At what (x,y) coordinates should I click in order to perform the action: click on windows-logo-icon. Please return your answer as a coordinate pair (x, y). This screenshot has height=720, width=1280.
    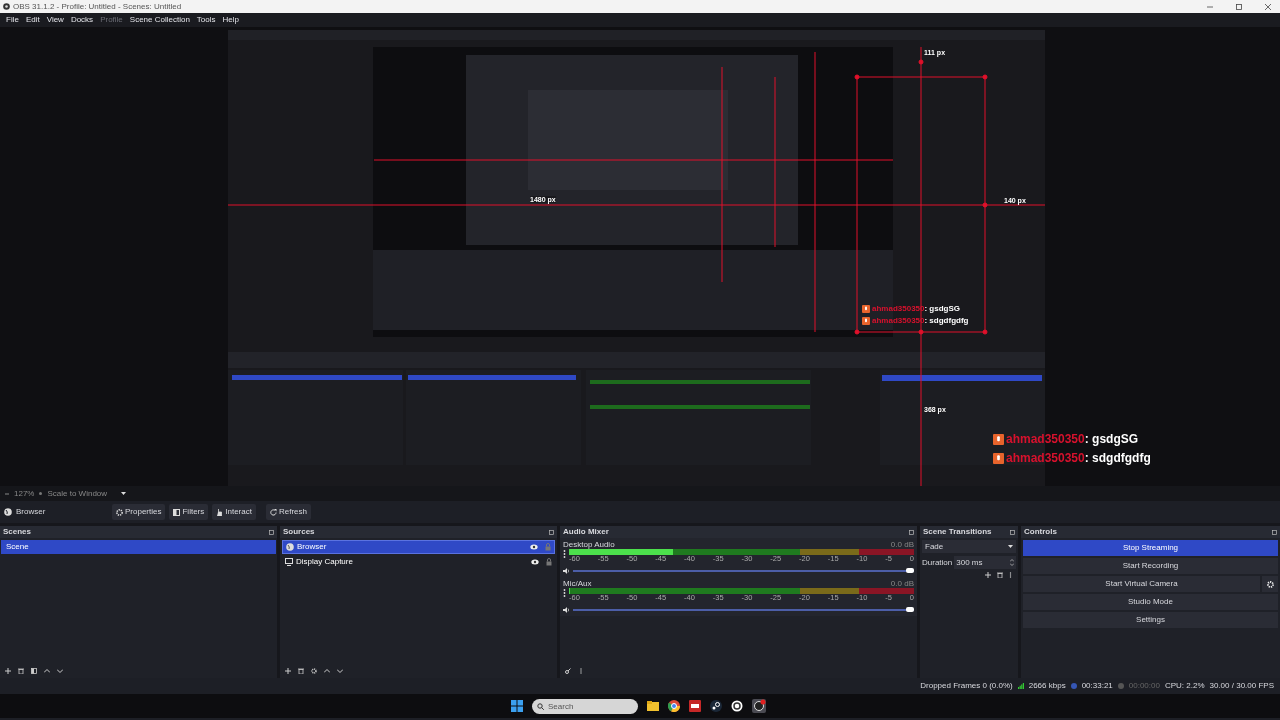
    Looking at the image, I should click on (517, 706).